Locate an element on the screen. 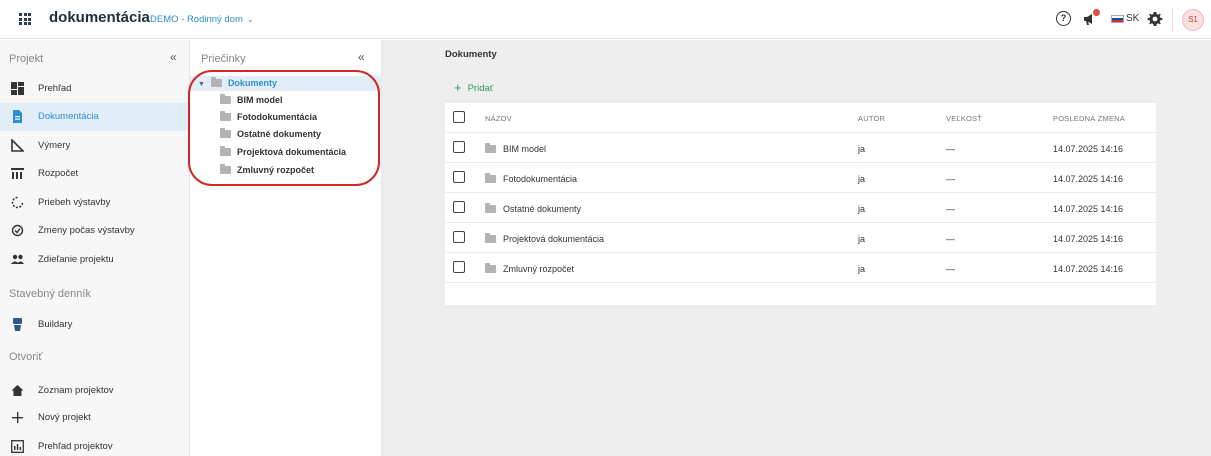 The image size is (1211, 456). sidebar-item-label: Zoznam projektov is located at coordinates (76, 390).